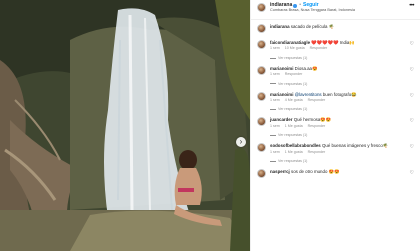 The image size is (420, 251). Describe the element at coordinates (355, 146) in the screenshot. I see `comment-text: Qué buenas imágenes y fresco🌴` at that location.